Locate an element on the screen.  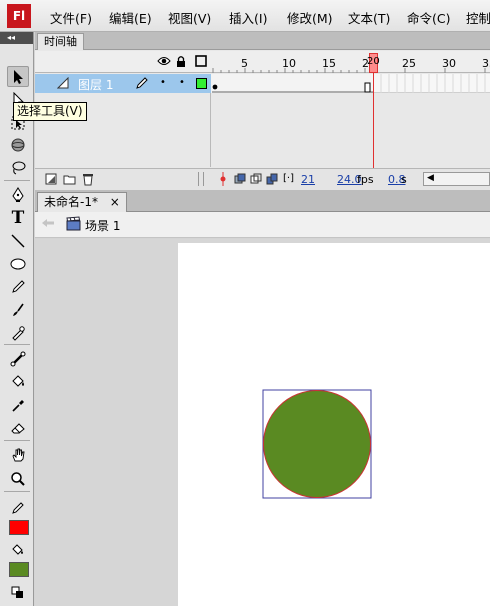
pen-nib-icon is located at coordinates (18, 194).